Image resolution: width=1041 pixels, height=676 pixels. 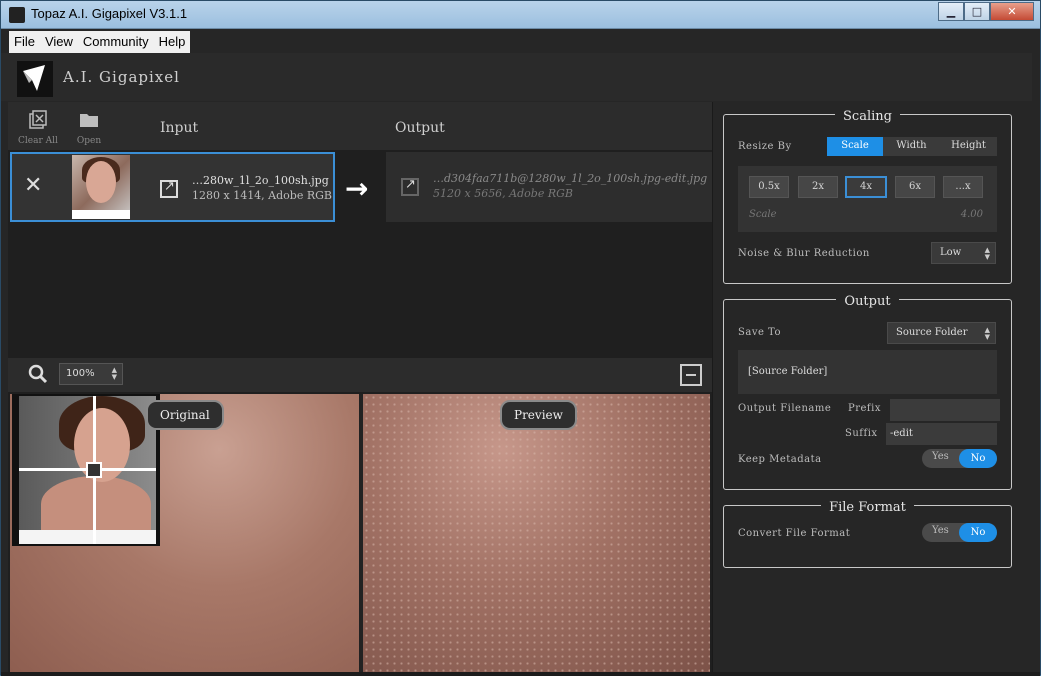 What do you see at coordinates (951, 252) in the screenshot?
I see `noise-blur-value: Low` at bounding box center [951, 252].